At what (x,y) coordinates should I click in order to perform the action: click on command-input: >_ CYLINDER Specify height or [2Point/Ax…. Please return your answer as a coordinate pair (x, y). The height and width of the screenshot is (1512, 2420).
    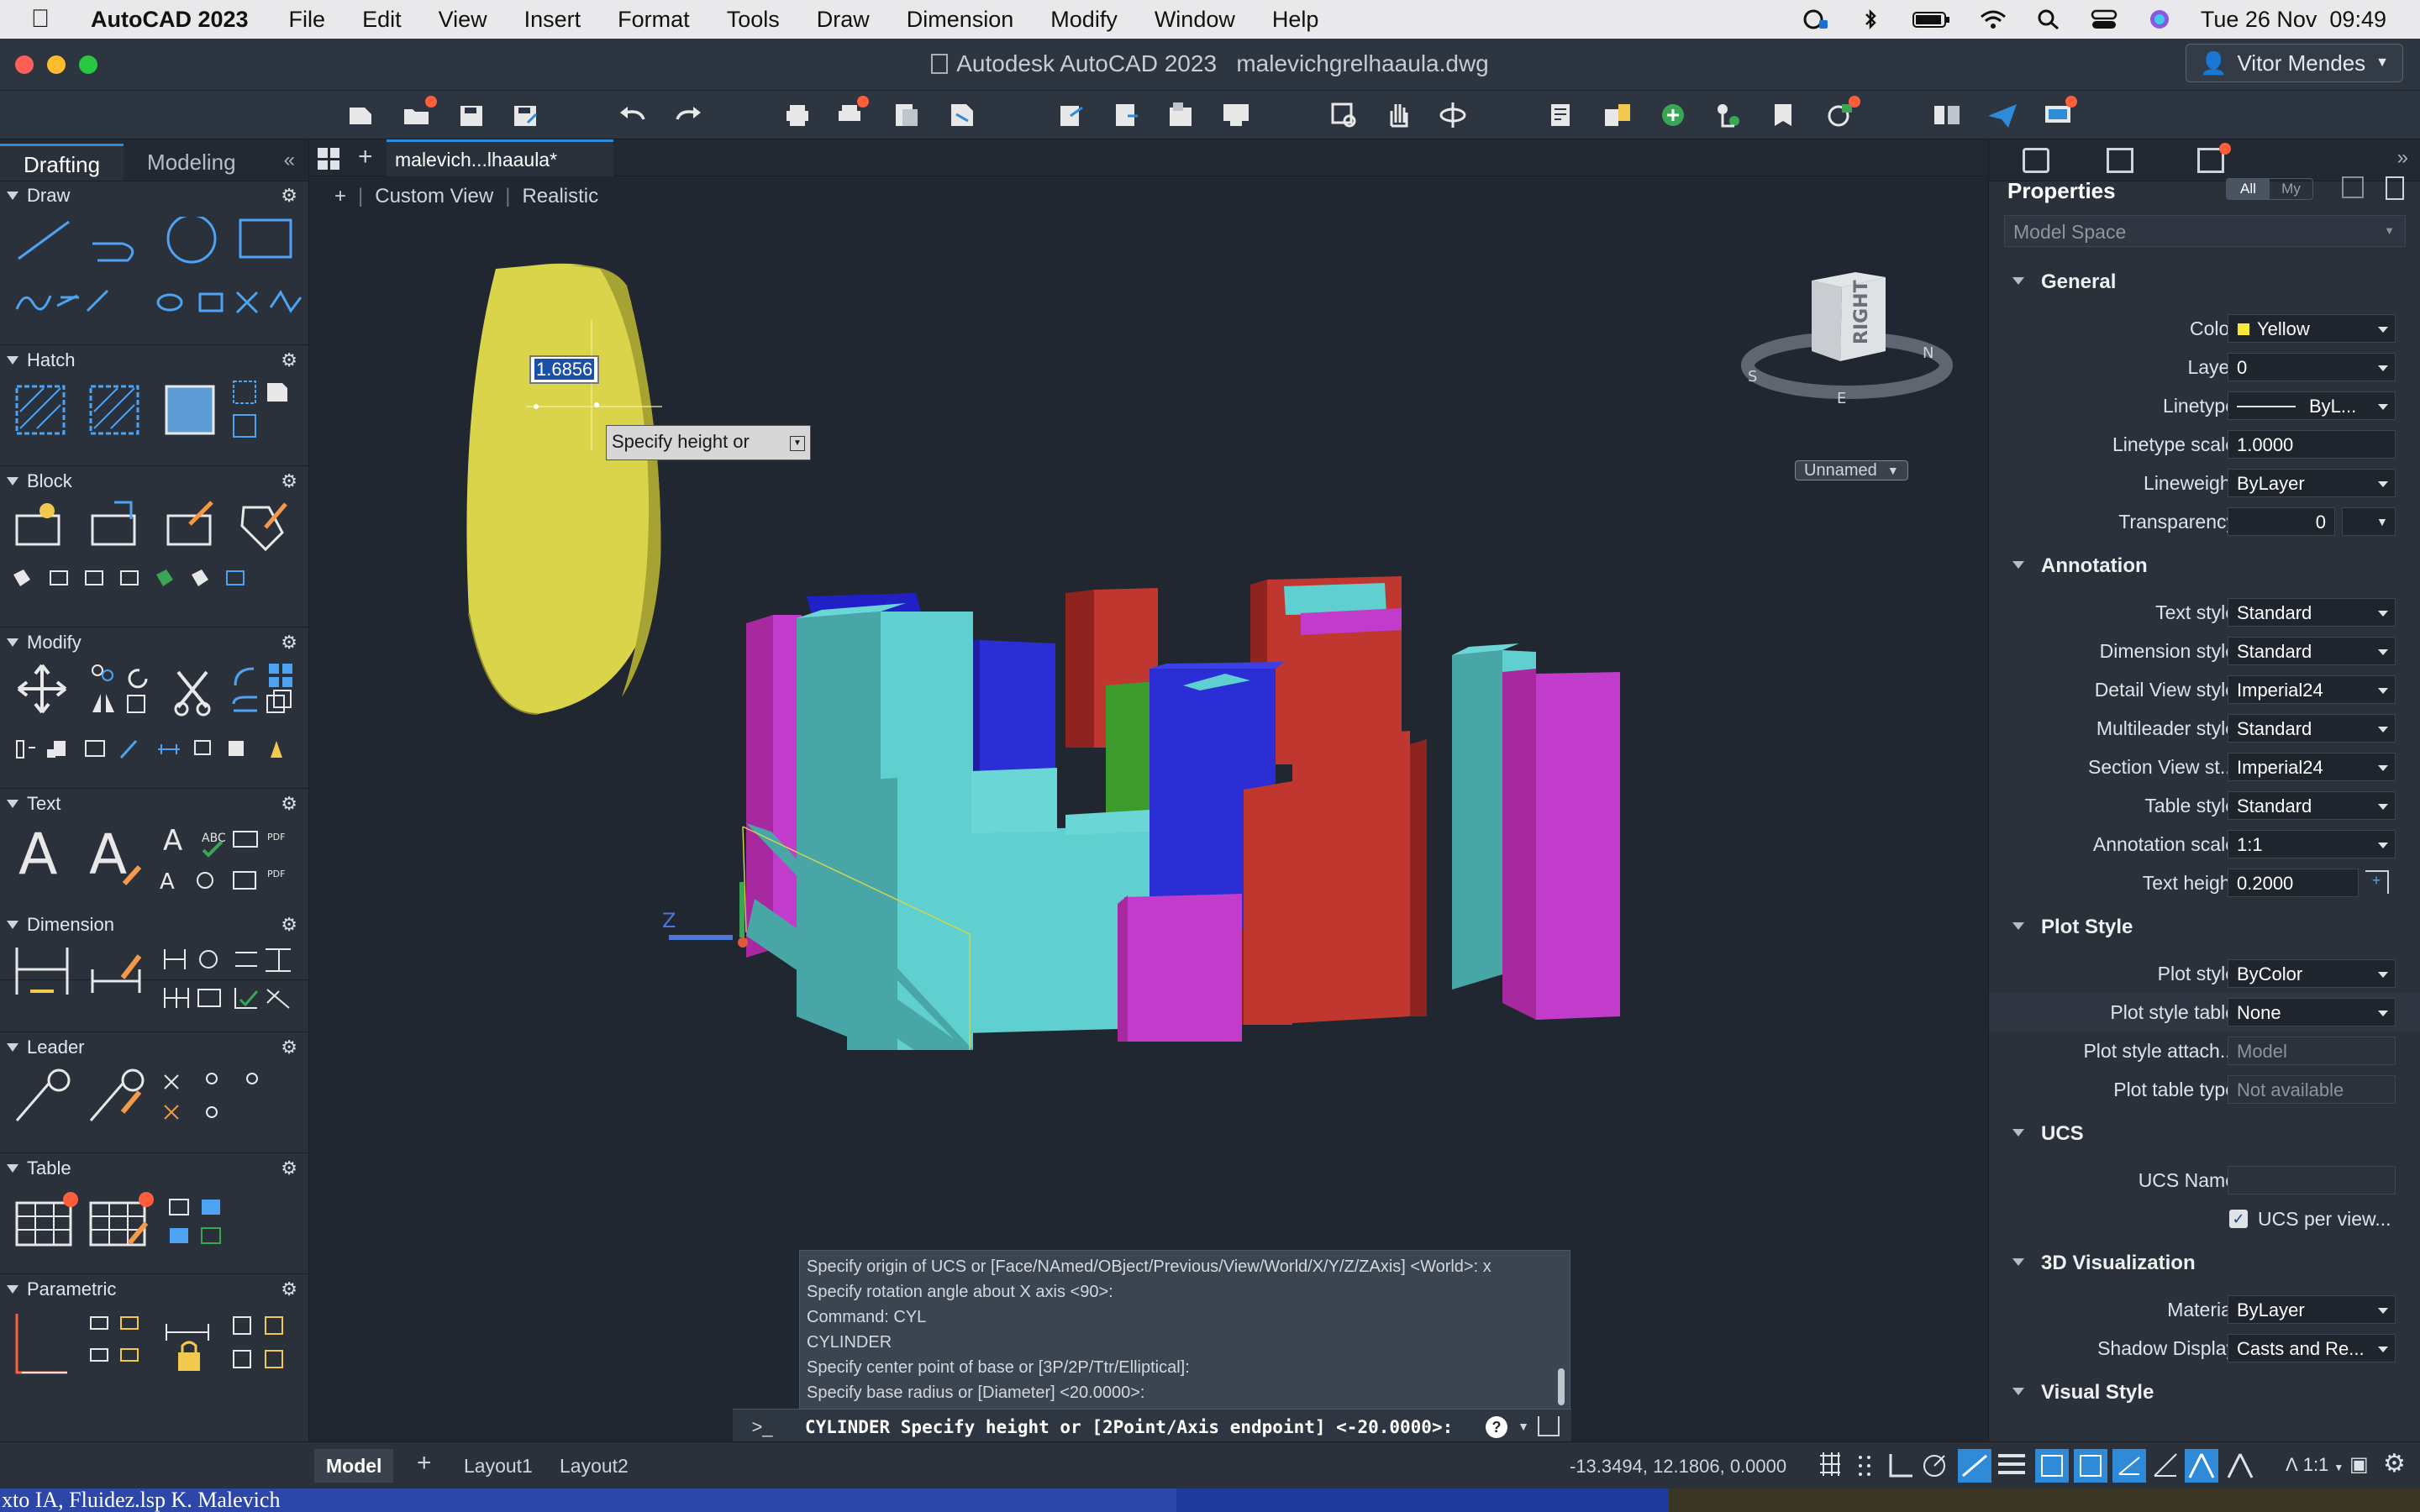
    Looking at the image, I should click on (1152, 1426).